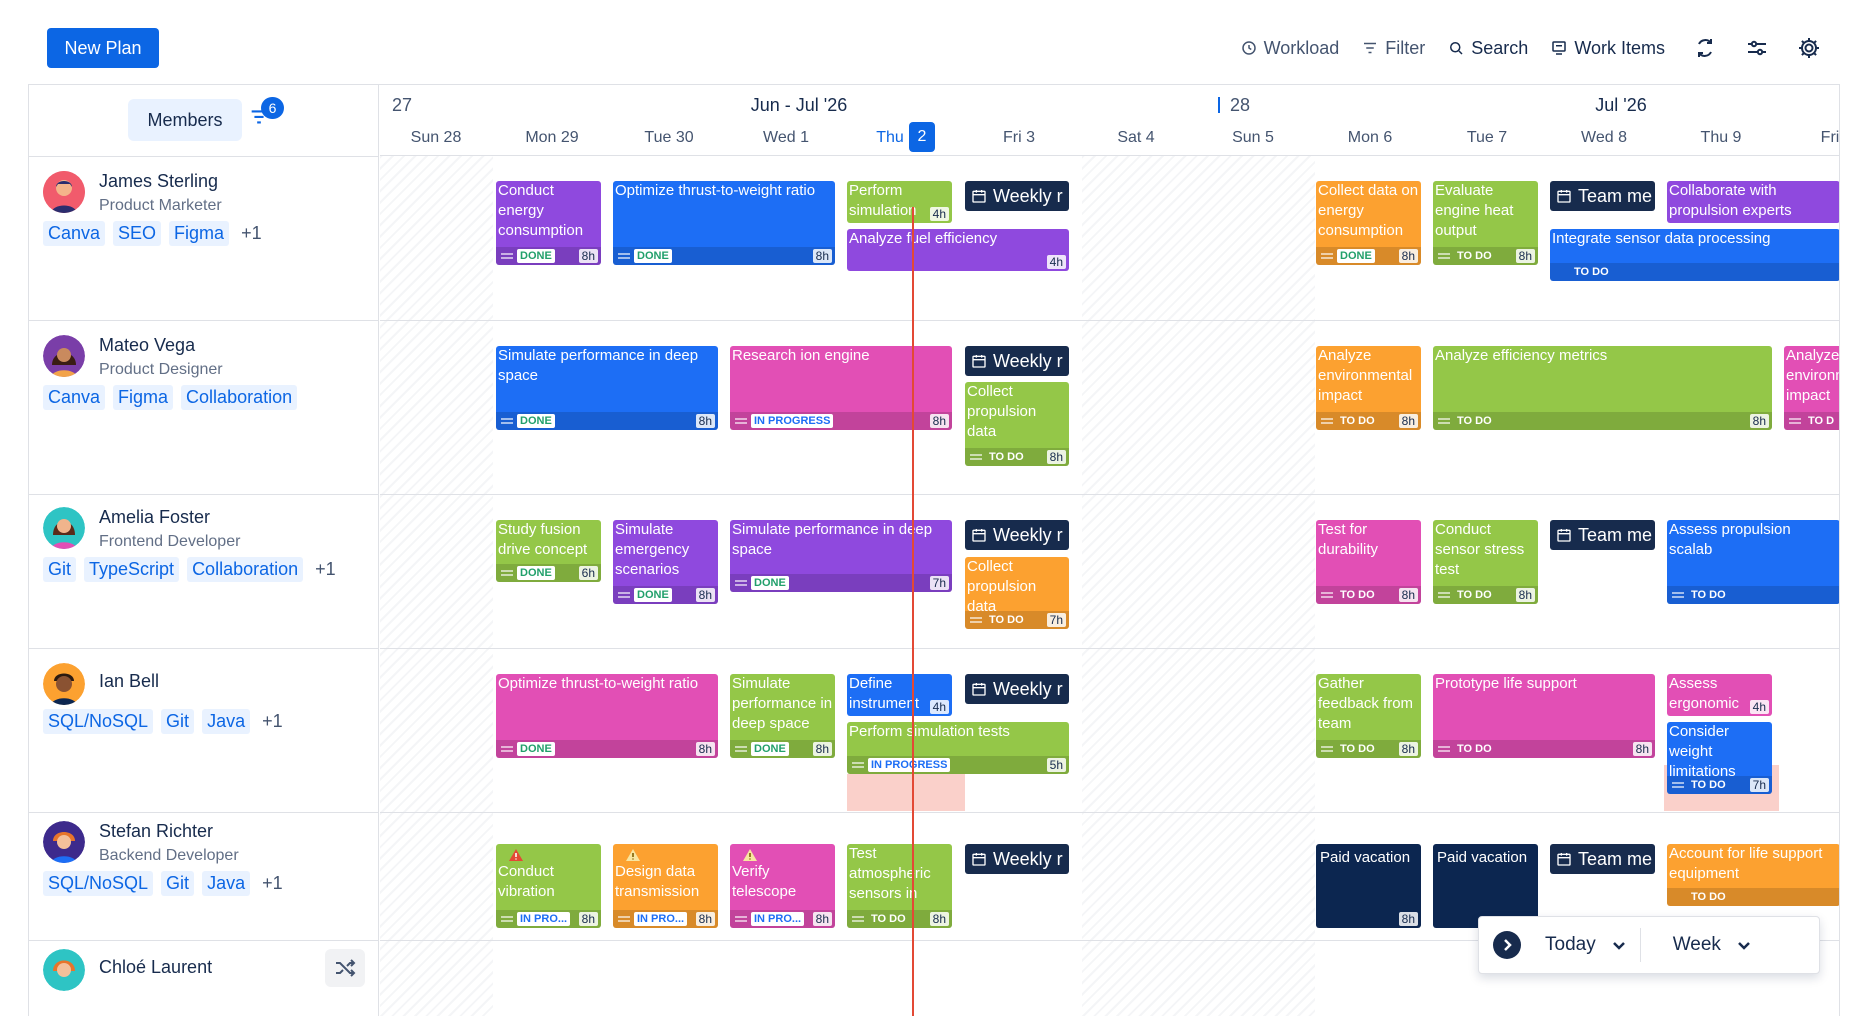 This screenshot has width=1861, height=1016. Describe the element at coordinates (1368, 388) in the screenshot. I see `task-card: Analyze environmental impact TO DO 8h` at that location.